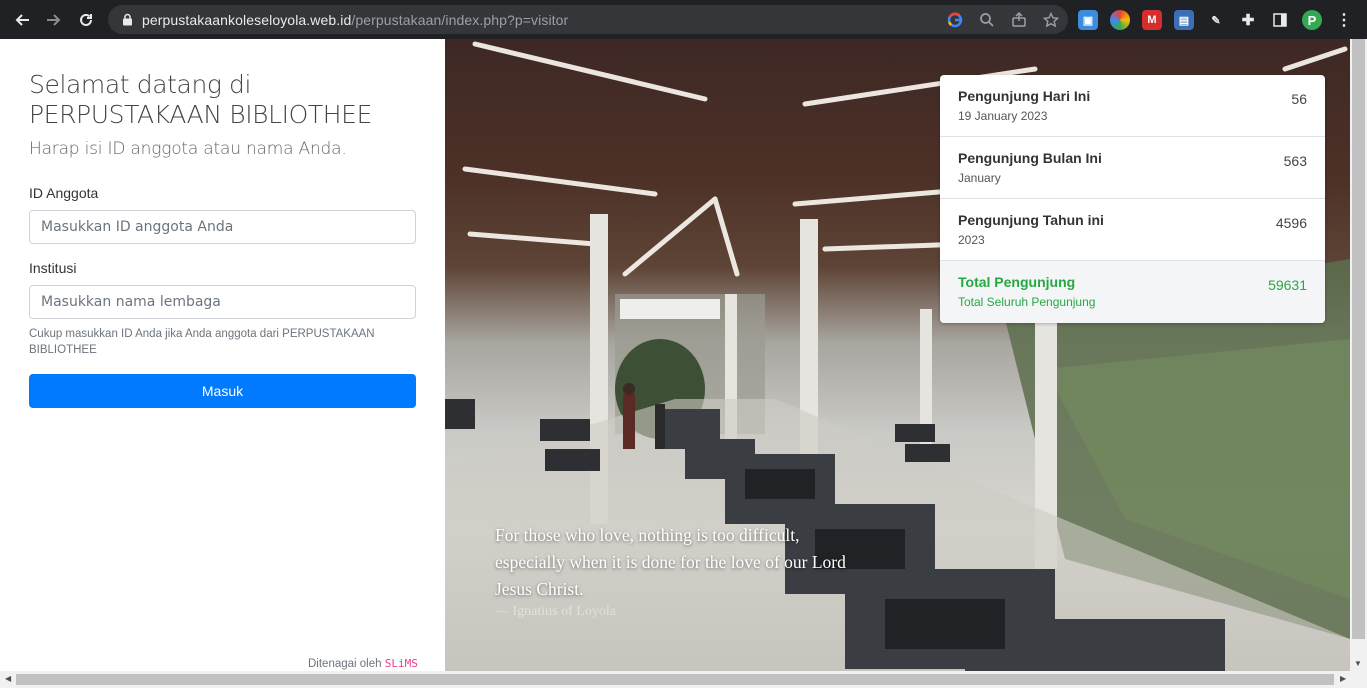  Describe the element at coordinates (188, 149) in the screenshot. I see `form-subtitle: Harap isi ID anggota atau nama Anda.` at that location.